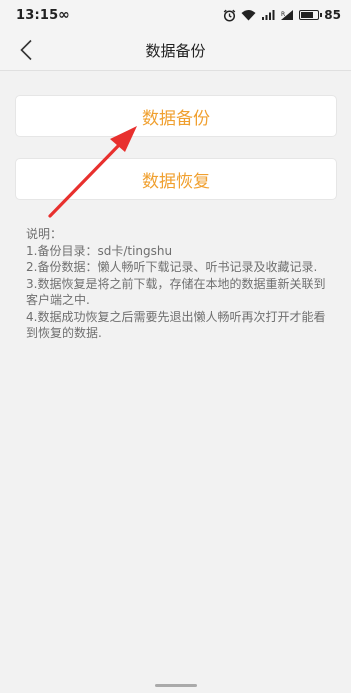 Image resolution: width=351 pixels, height=693 pixels. What do you see at coordinates (44, 234) in the screenshot?
I see `description-heading: 说明：` at bounding box center [44, 234].